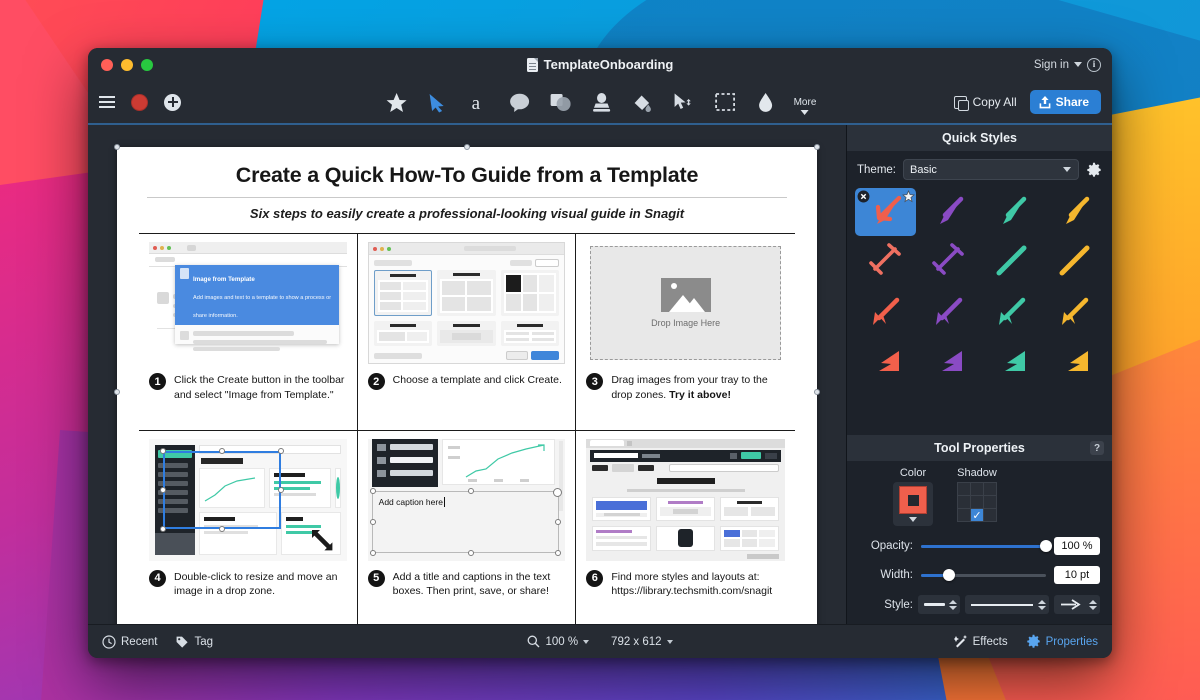 The height and width of the screenshot is (700, 1200). What do you see at coordinates (977, 515) in the screenshot?
I see `shadow-cell-bc-selected` at bounding box center [977, 515].